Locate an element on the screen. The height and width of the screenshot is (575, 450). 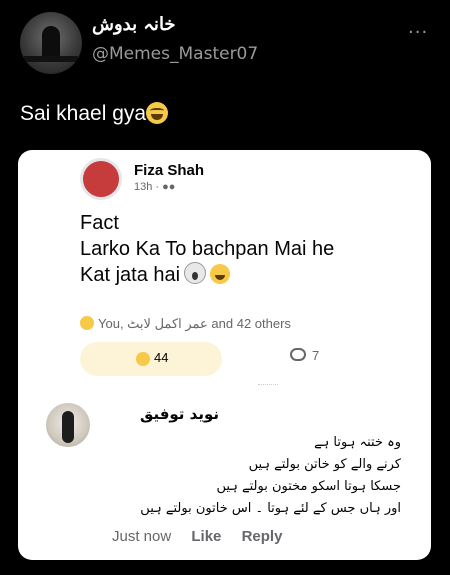
avatar-bench is located at coordinates (51, 59).